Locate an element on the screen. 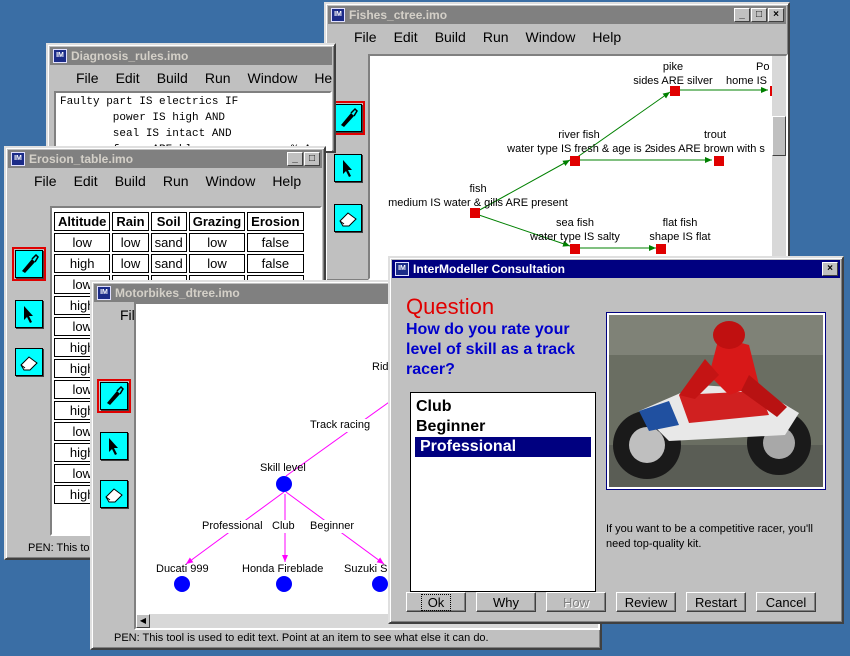  header-grazing: Grazing is located at coordinates (217, 221).